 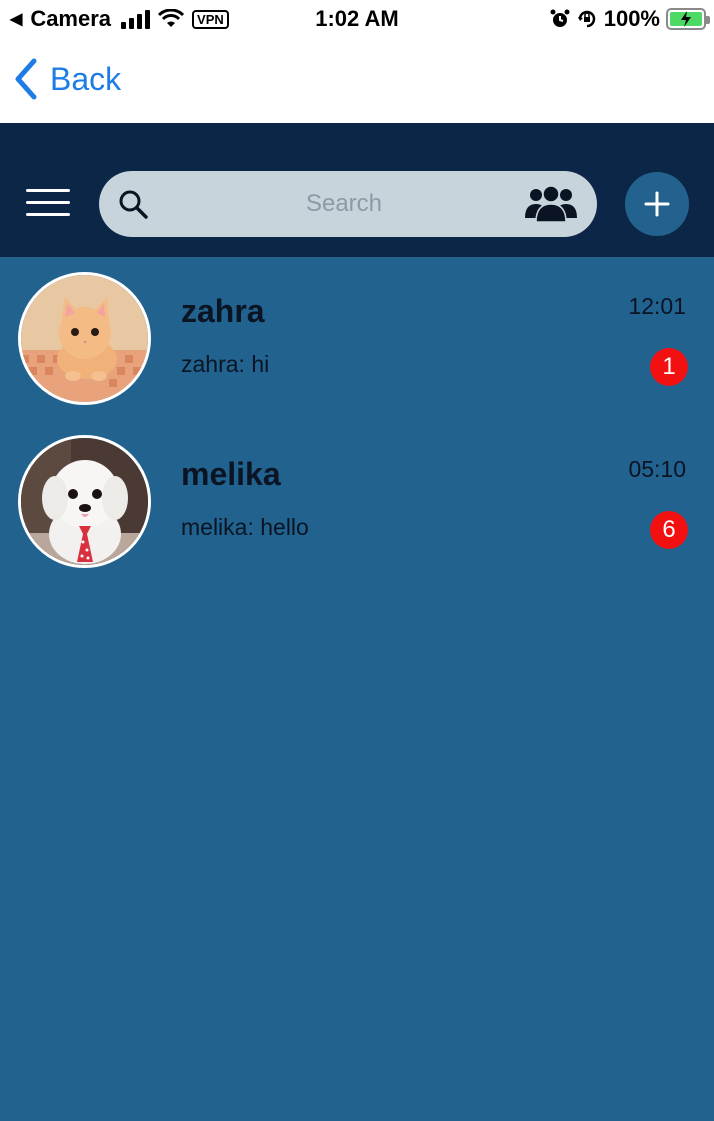 I want to click on search-bar, so click(x=348, y=204).